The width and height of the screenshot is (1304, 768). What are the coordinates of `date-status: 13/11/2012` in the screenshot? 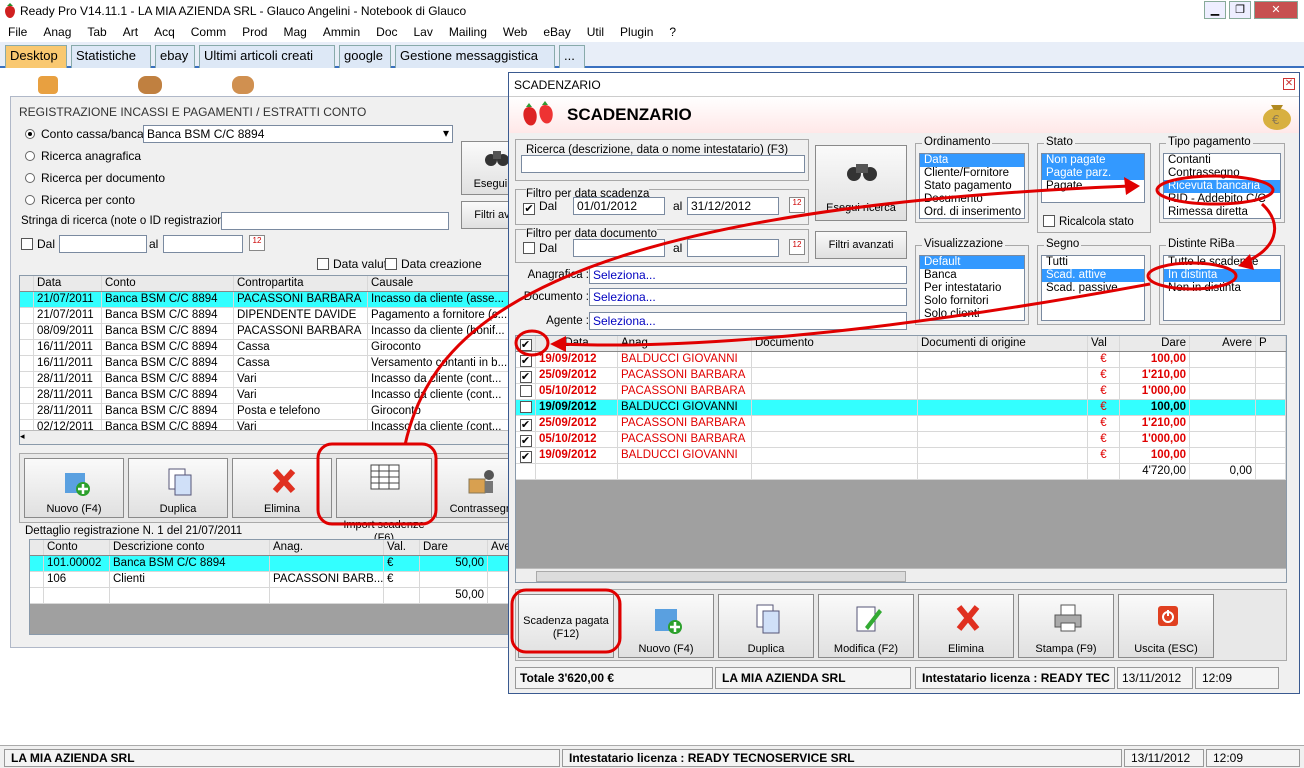 It's located at (1164, 758).